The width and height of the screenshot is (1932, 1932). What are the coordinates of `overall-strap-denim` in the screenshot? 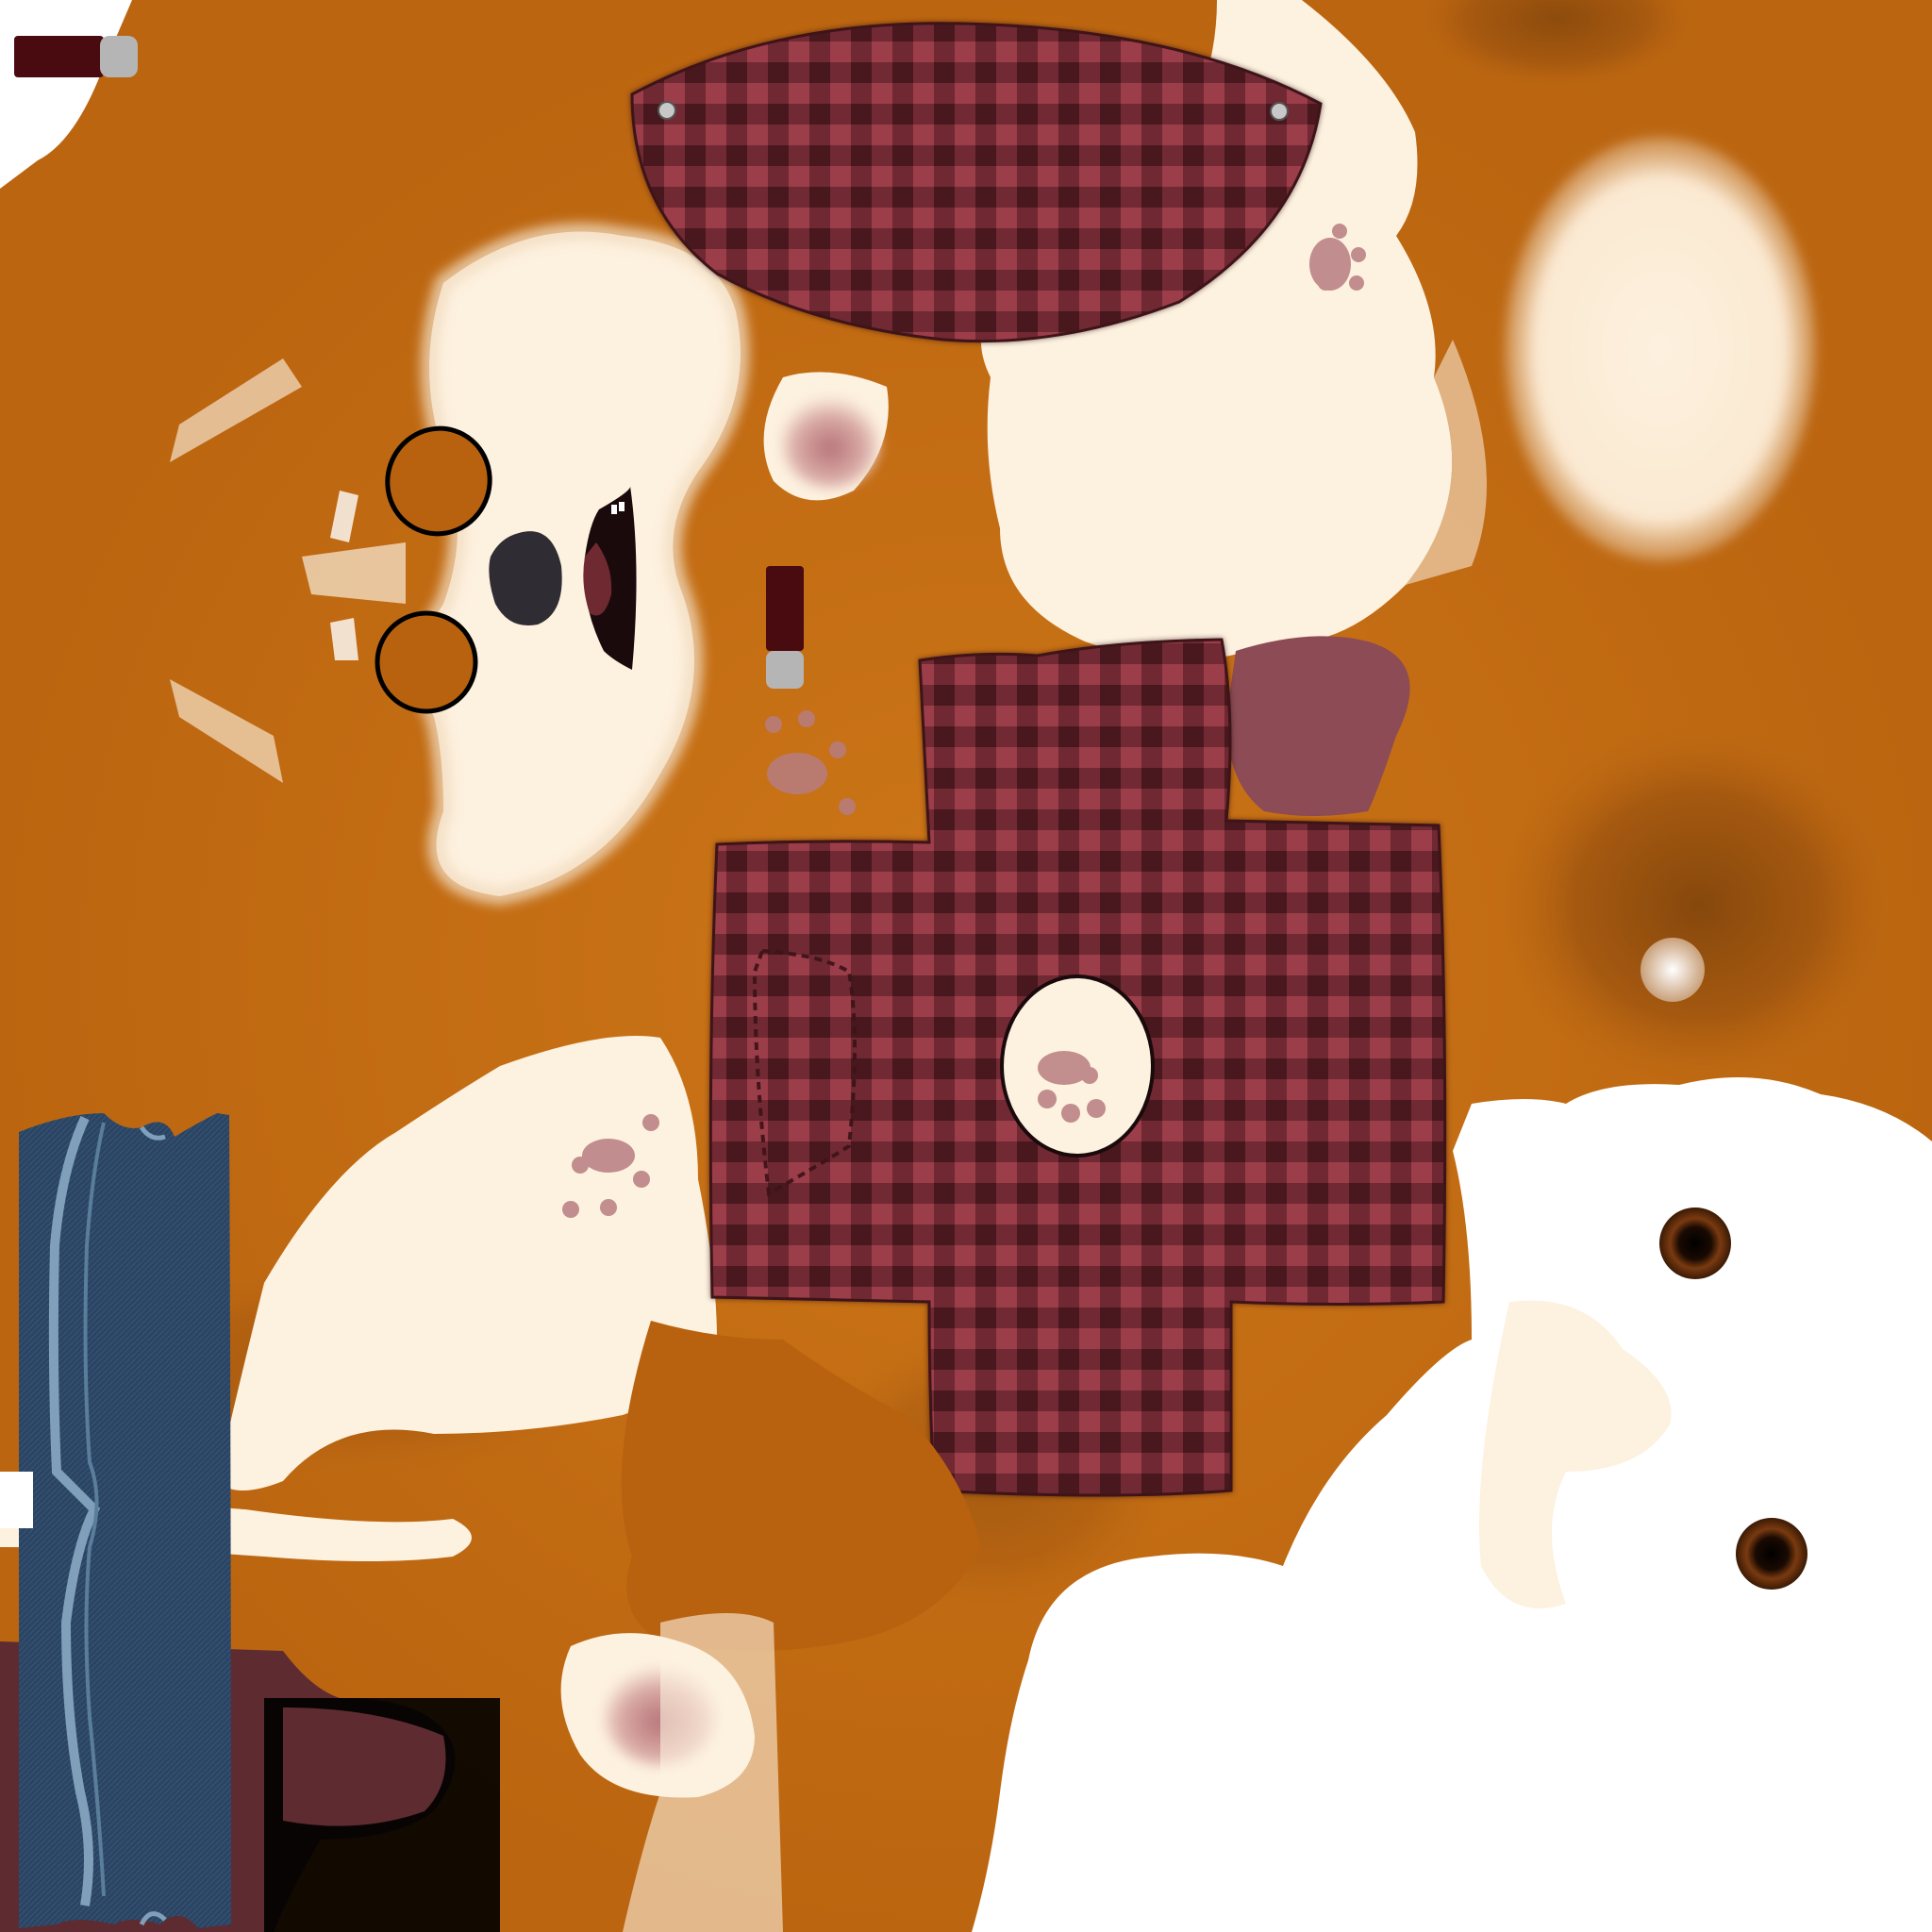 It's located at (115, 1520).